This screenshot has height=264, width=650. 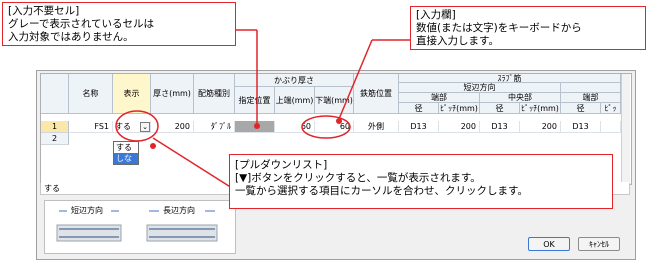 What do you see at coordinates (358, 178) in the screenshot?
I see `callout-pulldown-line-1: [▼]ボタンをクリックすると、一覧が表示されます。` at bounding box center [358, 178].